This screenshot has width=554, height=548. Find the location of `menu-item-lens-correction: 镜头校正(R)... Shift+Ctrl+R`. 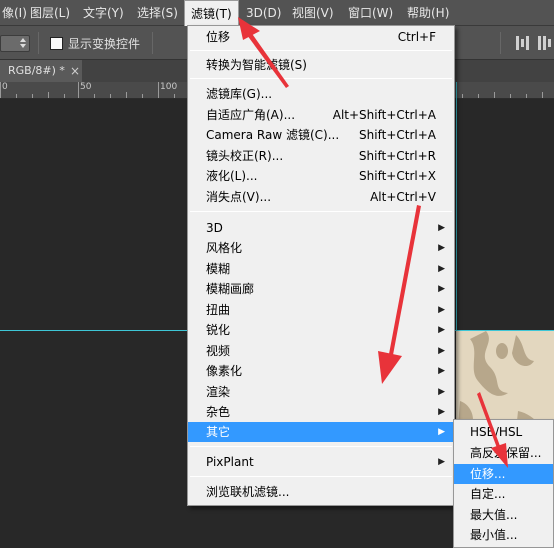

menu-item-lens-correction: 镜头校正(R)... Shift+Ctrl+R is located at coordinates (321, 156).